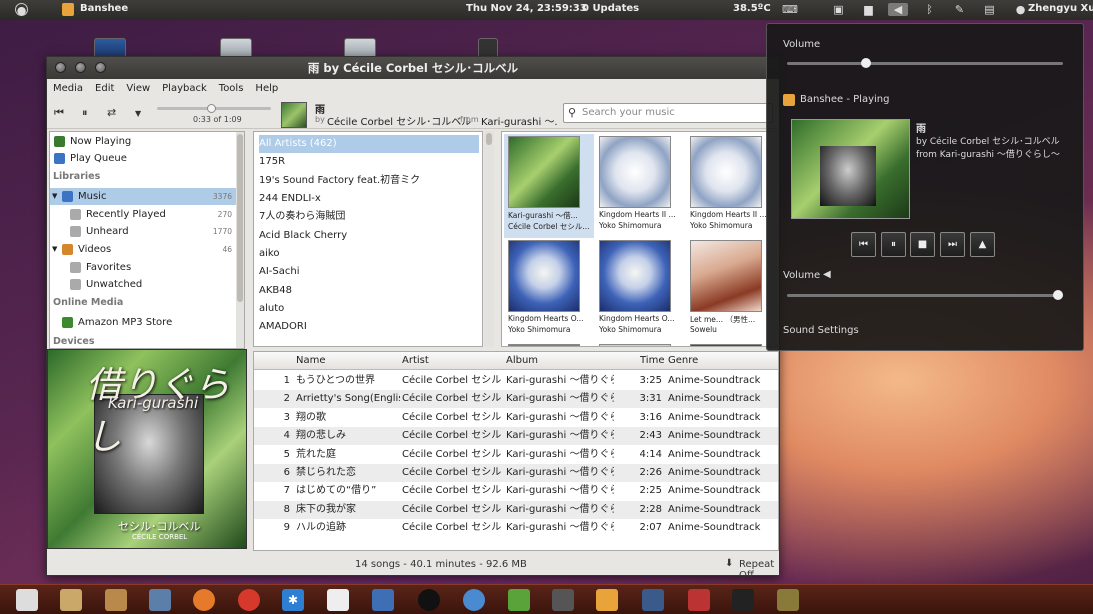 This screenshot has width=1093, height=614. Describe the element at coordinates (138, 113) in the screenshot. I see `dropdown-arrow-icon: ▼` at that location.